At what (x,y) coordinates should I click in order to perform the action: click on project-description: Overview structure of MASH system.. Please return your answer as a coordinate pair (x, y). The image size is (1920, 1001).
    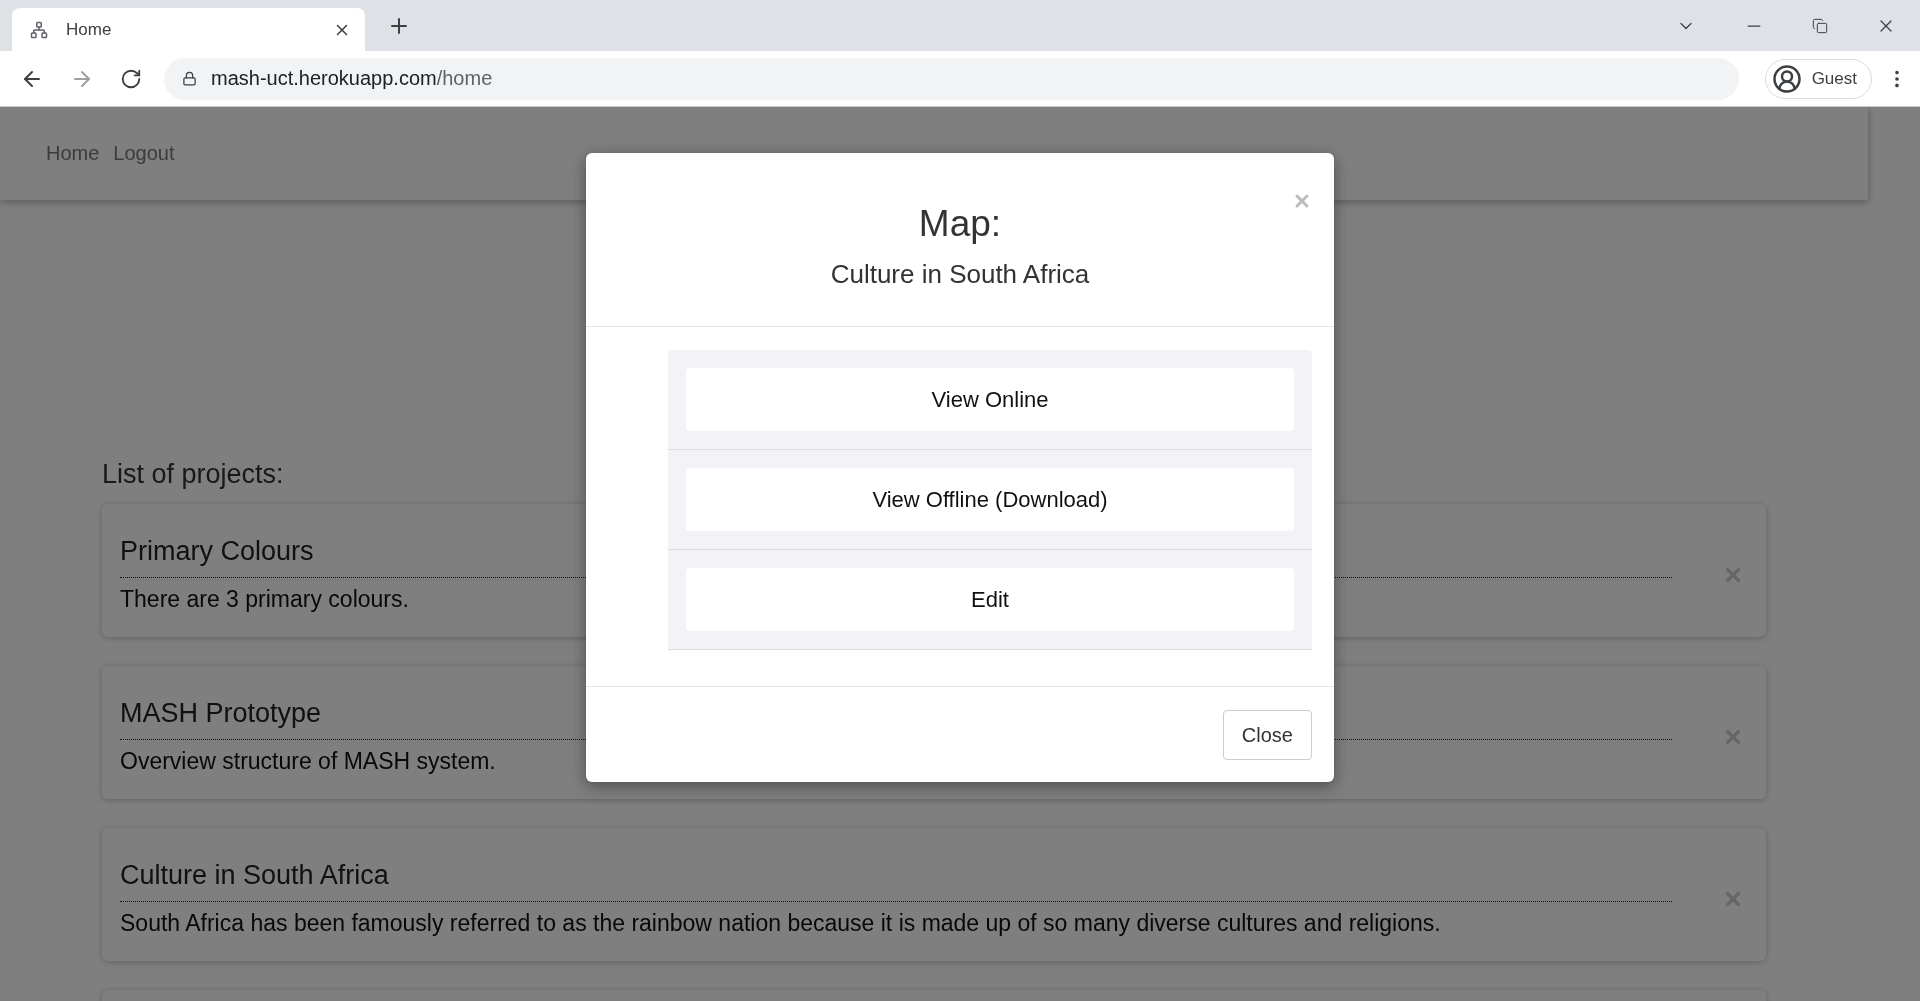
    Looking at the image, I should click on (308, 761).